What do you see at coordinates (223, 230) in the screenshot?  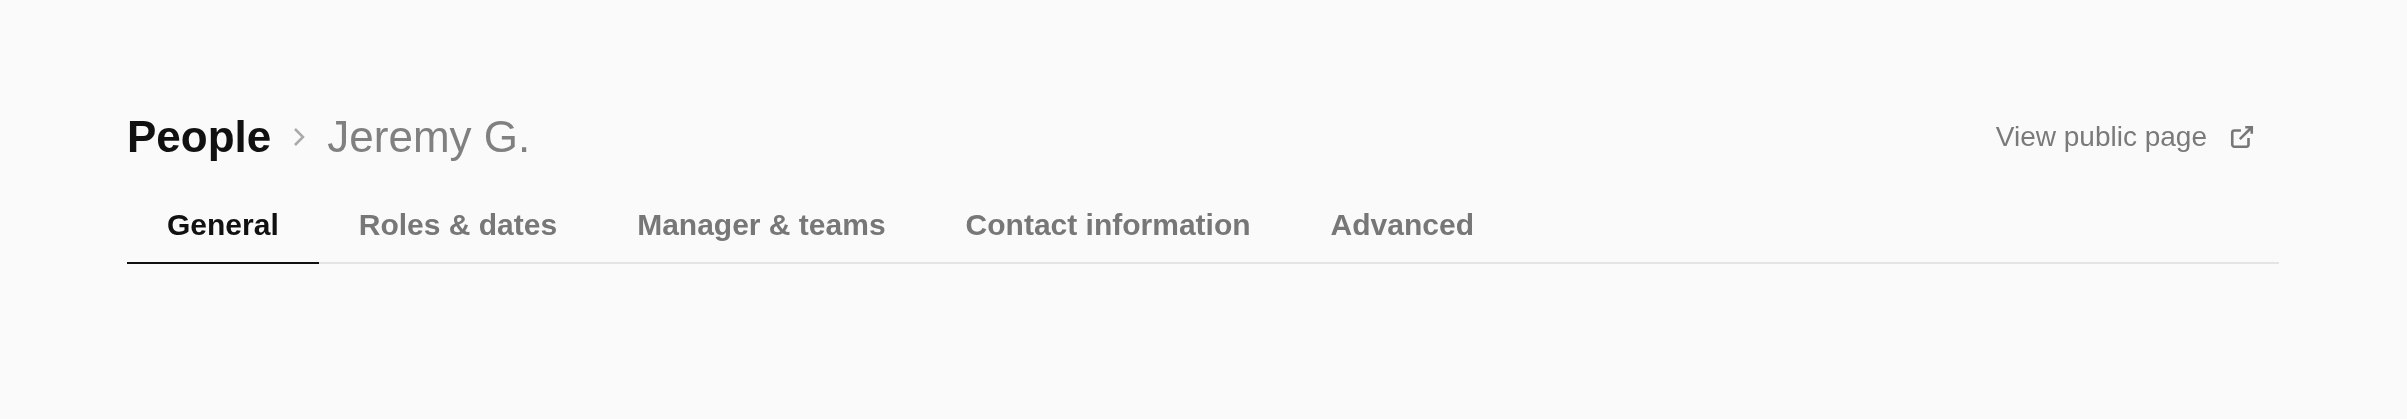 I see `tab: General` at bounding box center [223, 230].